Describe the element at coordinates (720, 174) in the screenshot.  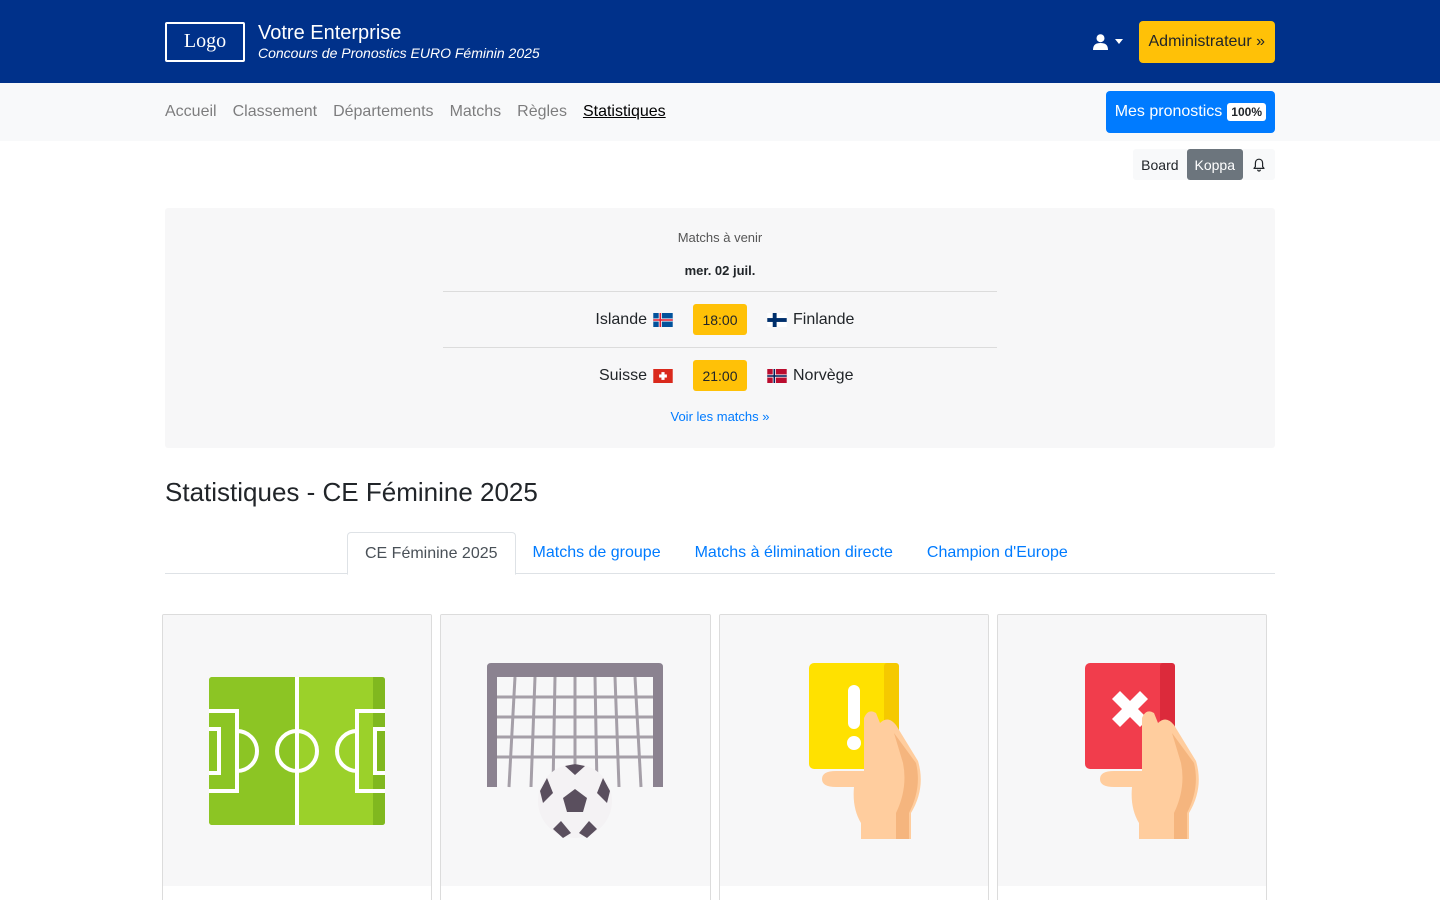
I see `view-toolbar: Board Koppa` at that location.